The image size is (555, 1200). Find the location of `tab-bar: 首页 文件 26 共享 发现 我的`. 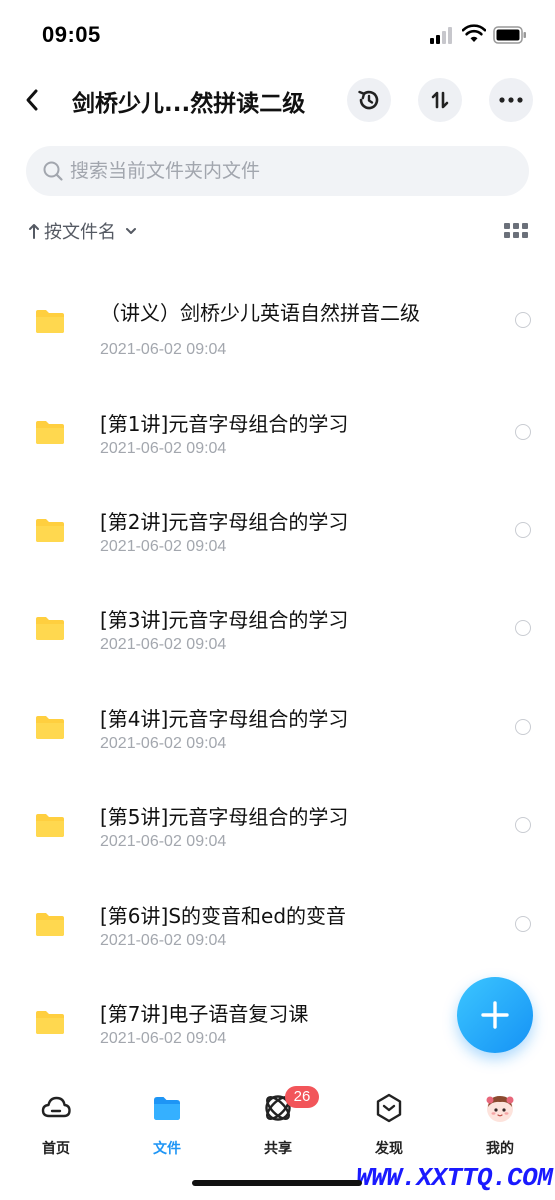

tab-bar: 首页 文件 26 共享 发现 我的 is located at coordinates (277, 1125).